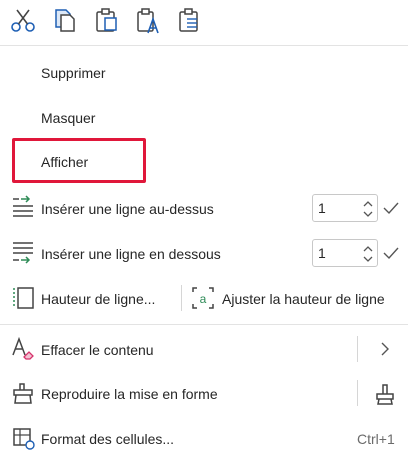 The height and width of the screenshot is (459, 408). What do you see at coordinates (73, 73) in the screenshot?
I see `delete-menu-item: Supprimer` at bounding box center [73, 73].